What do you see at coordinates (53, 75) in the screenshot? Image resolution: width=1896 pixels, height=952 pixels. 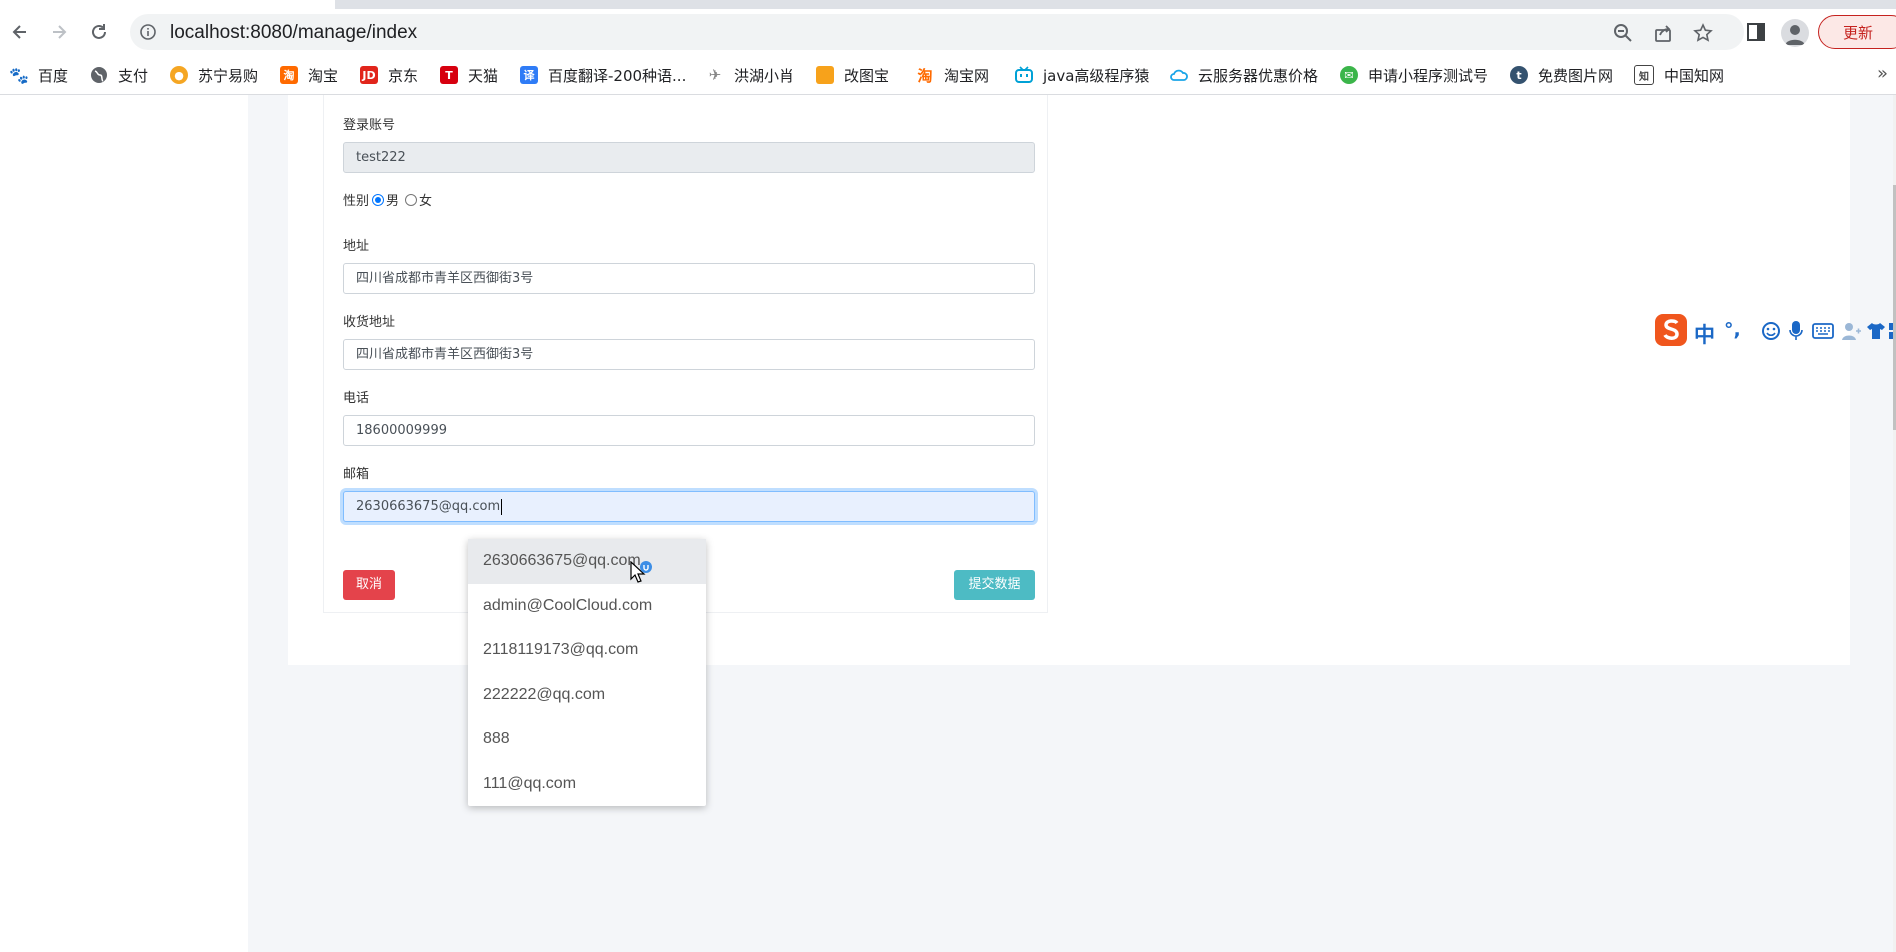 I see `bookmark-label: 百度` at bounding box center [53, 75].